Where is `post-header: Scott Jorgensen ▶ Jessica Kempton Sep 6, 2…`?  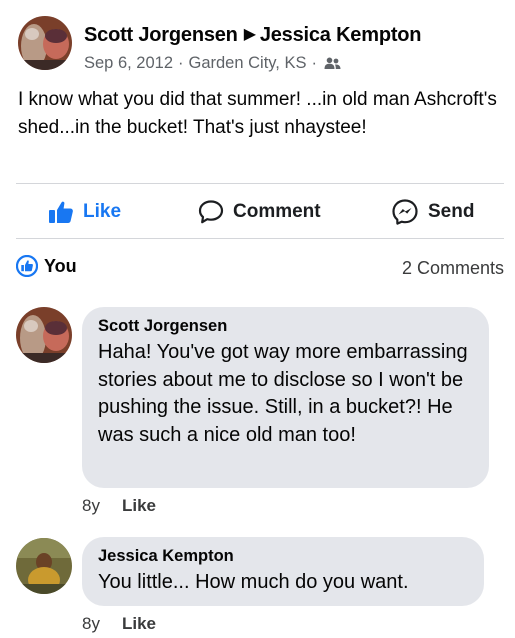 post-header: Scott Jorgensen ▶ Jessica Kempton Sep 6, 2… is located at coordinates (258, 47).